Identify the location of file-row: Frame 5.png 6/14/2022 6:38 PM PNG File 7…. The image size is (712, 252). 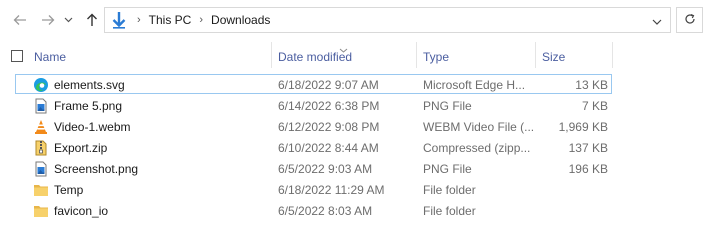
(356, 105).